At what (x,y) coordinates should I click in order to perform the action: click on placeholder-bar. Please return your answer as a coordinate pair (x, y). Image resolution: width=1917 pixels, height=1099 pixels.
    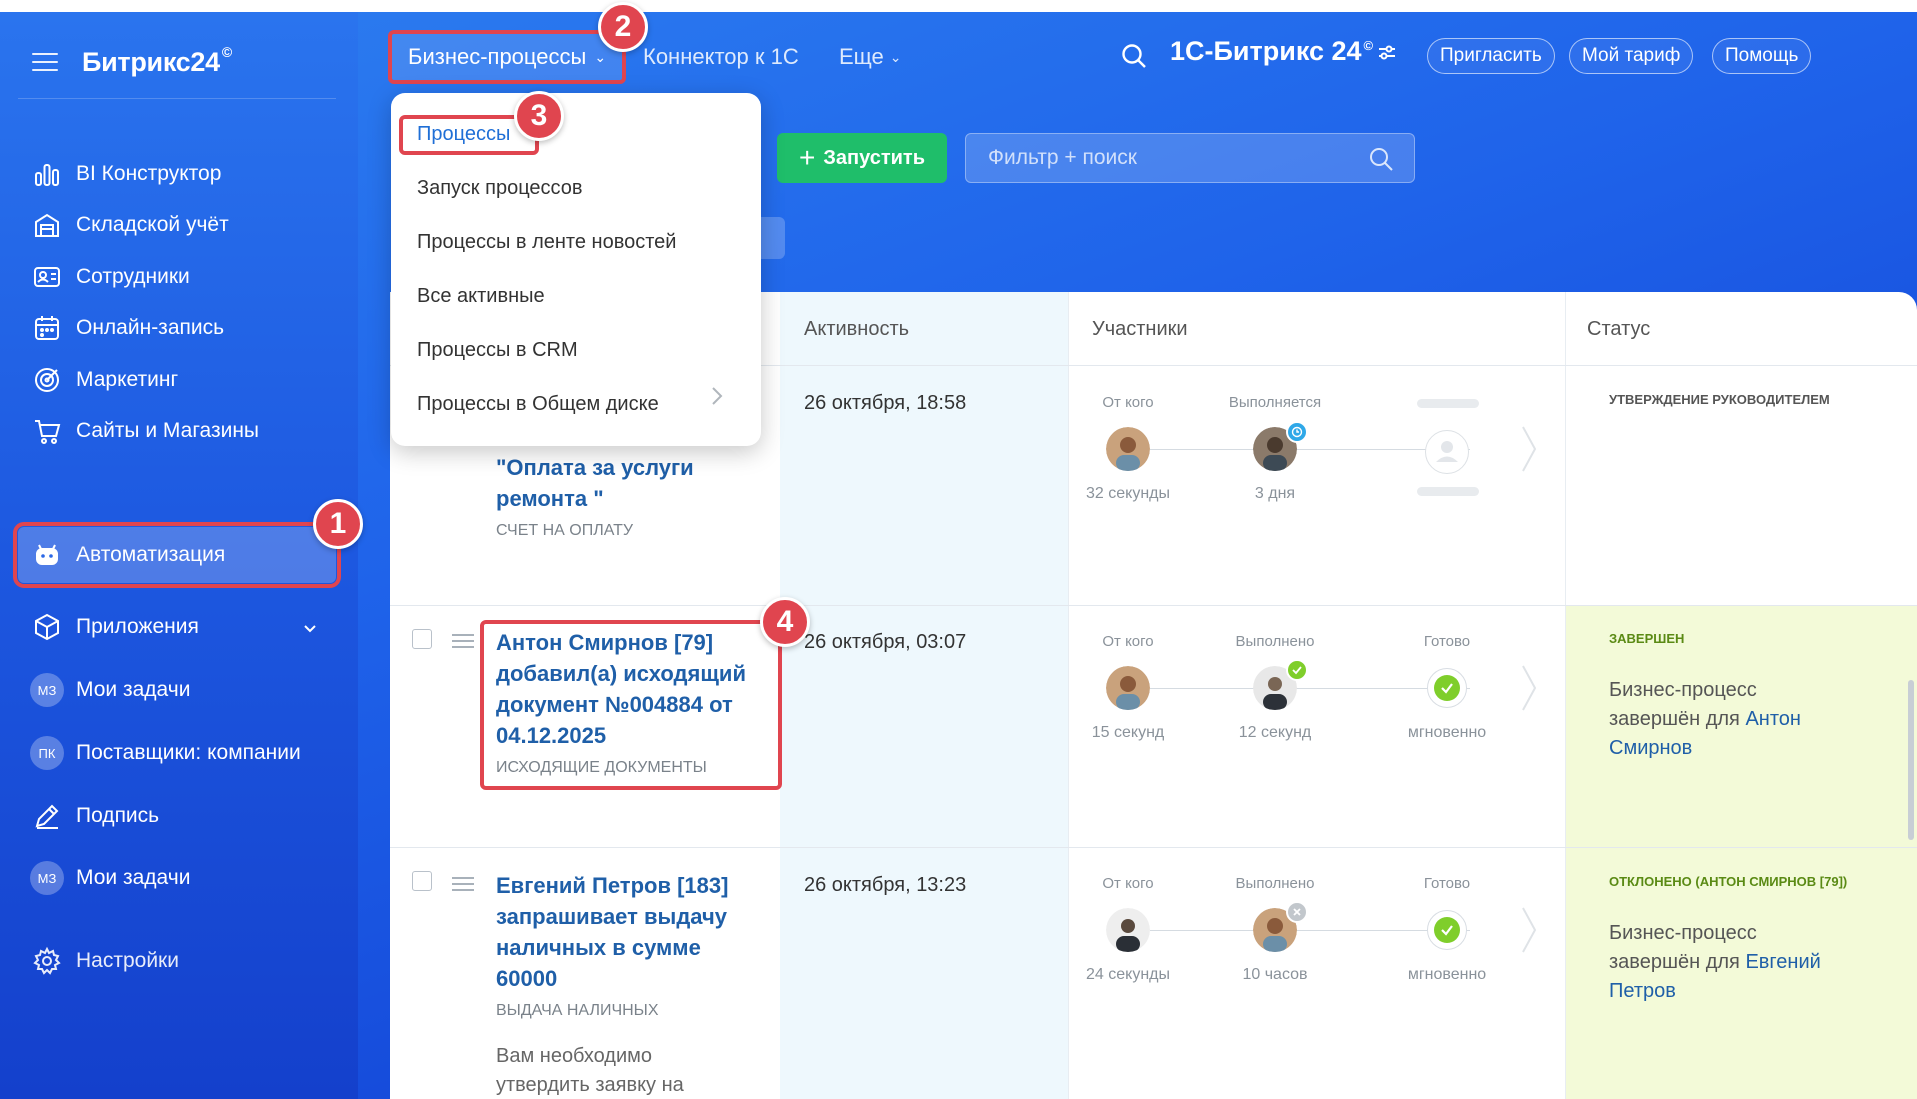
    Looking at the image, I should click on (1448, 491).